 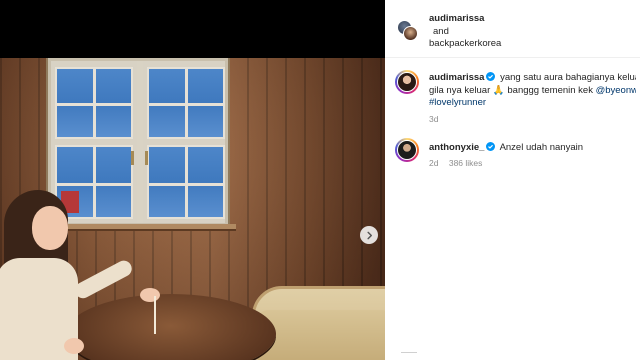 What do you see at coordinates (550, 90) in the screenshot?
I see `caption-text-line2-more: banggg temenin kek` at bounding box center [550, 90].